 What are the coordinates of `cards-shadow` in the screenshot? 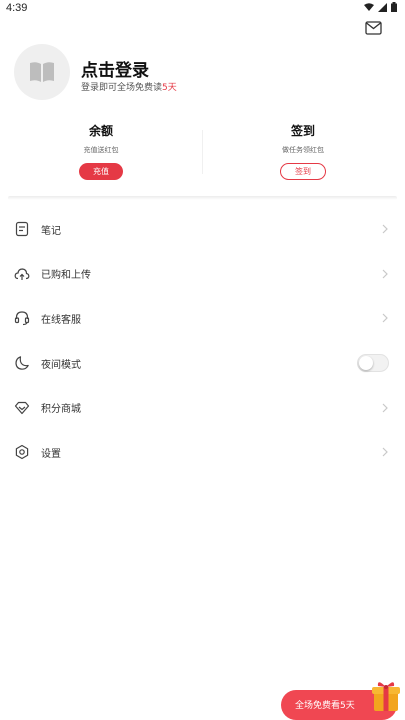 It's located at (202, 198).